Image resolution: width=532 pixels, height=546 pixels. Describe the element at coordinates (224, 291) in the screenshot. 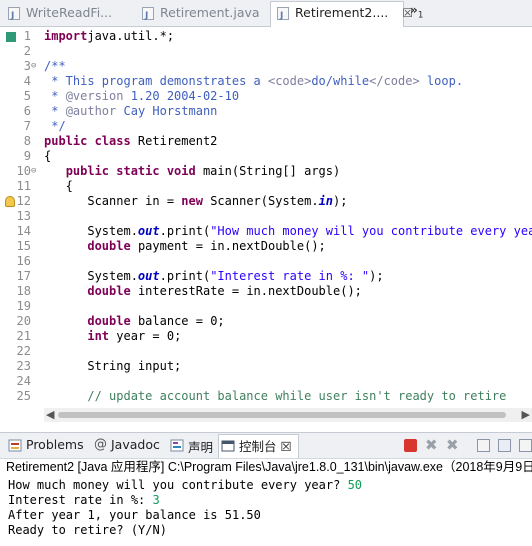

I see `code-text: double interestRate = in.nextDouble();` at that location.